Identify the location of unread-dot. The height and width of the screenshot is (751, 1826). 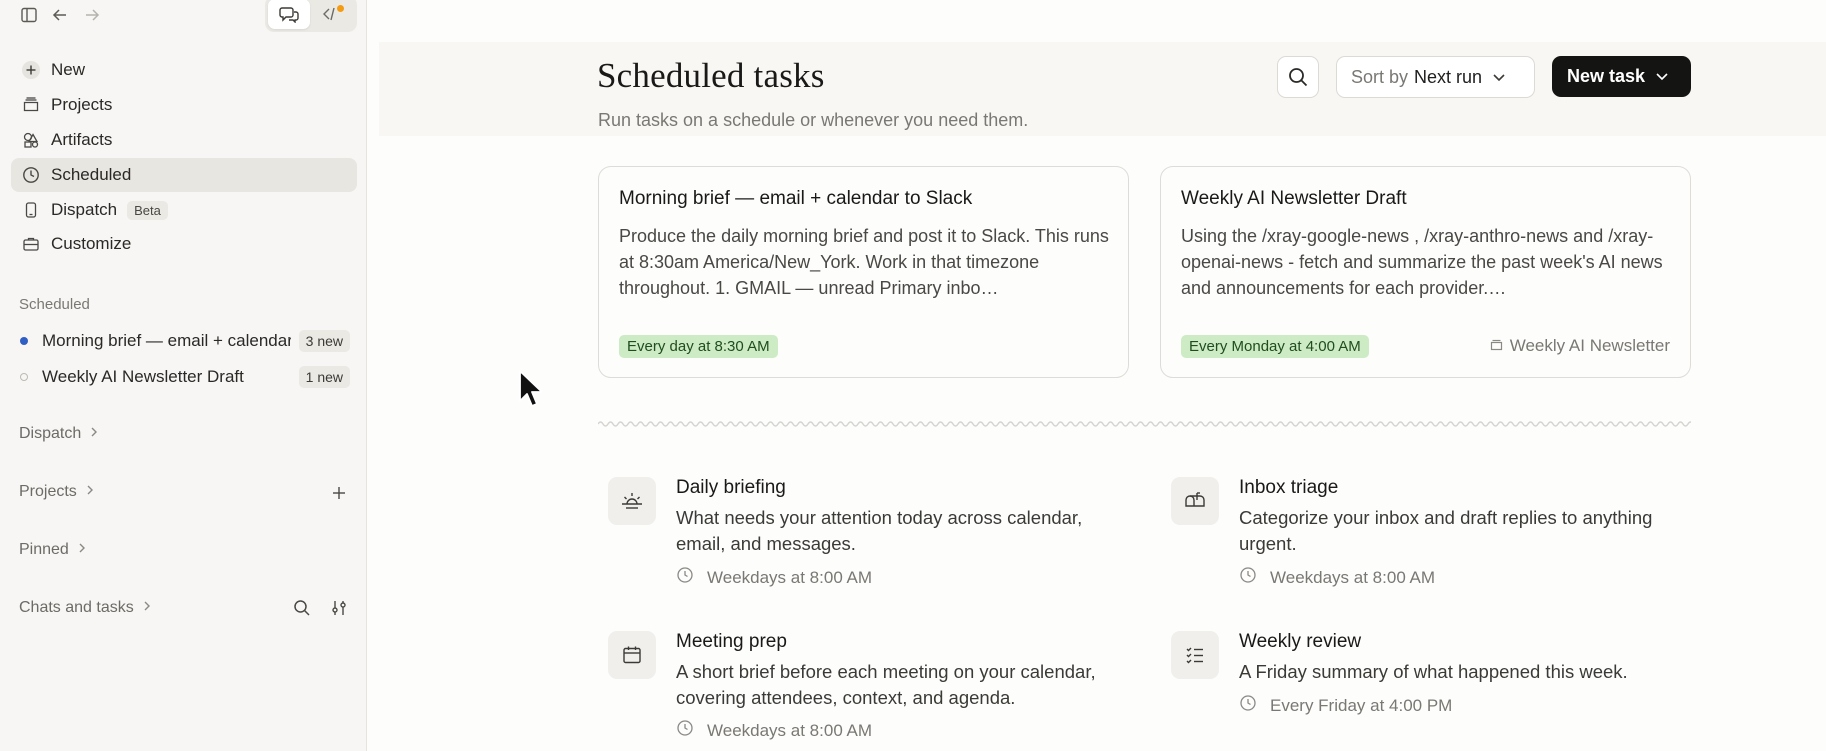
(24, 341).